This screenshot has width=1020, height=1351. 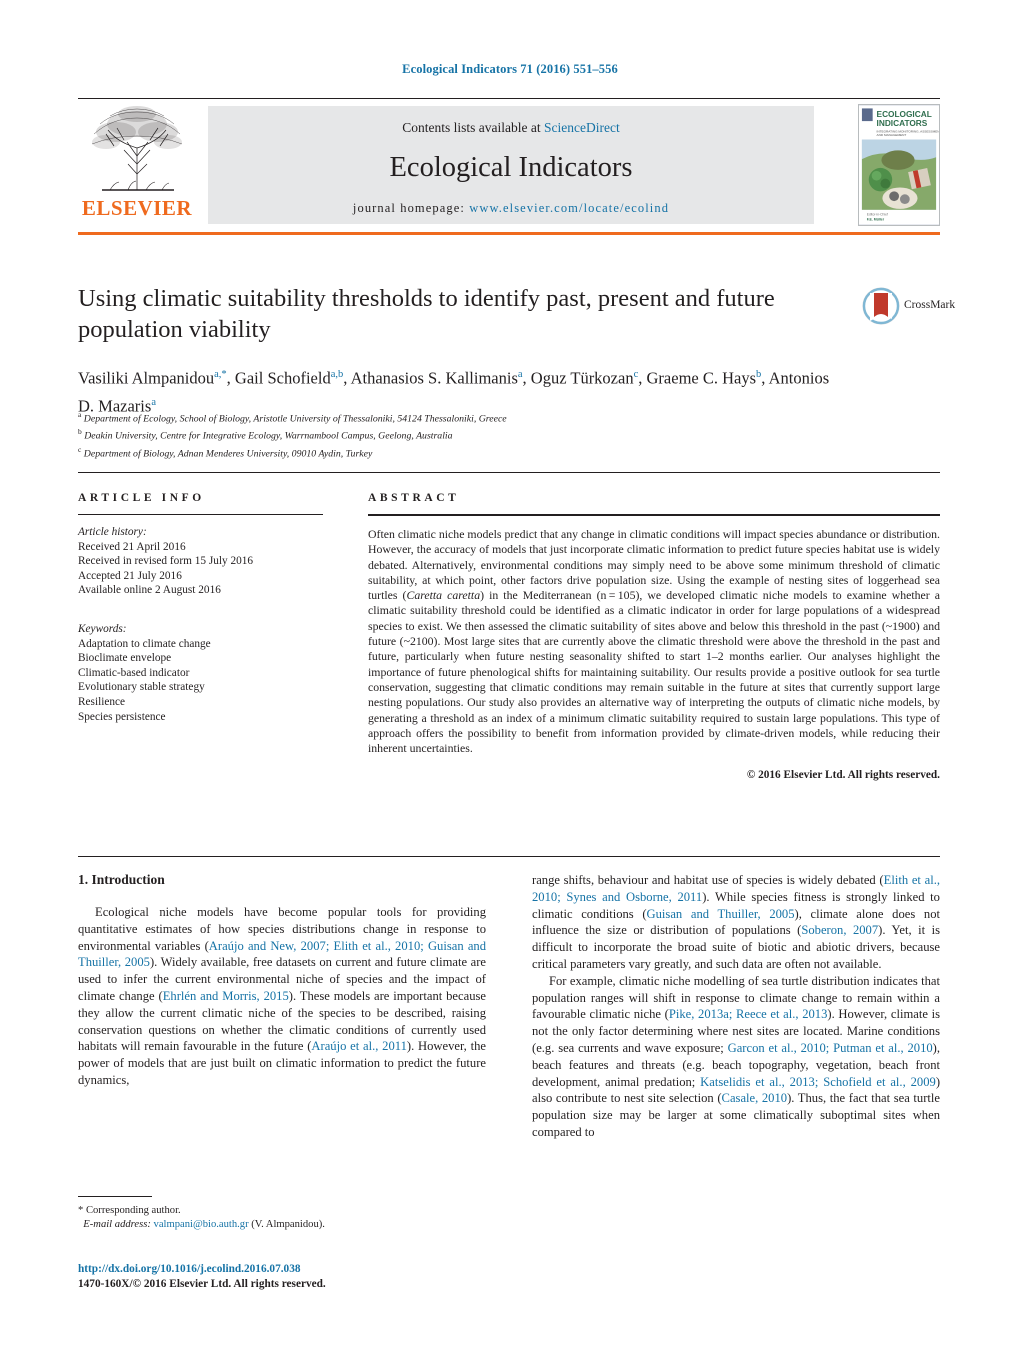 What do you see at coordinates (892, 135) in the screenshot?
I see `svg-text: AND MANAGEMENT` at bounding box center [892, 135].